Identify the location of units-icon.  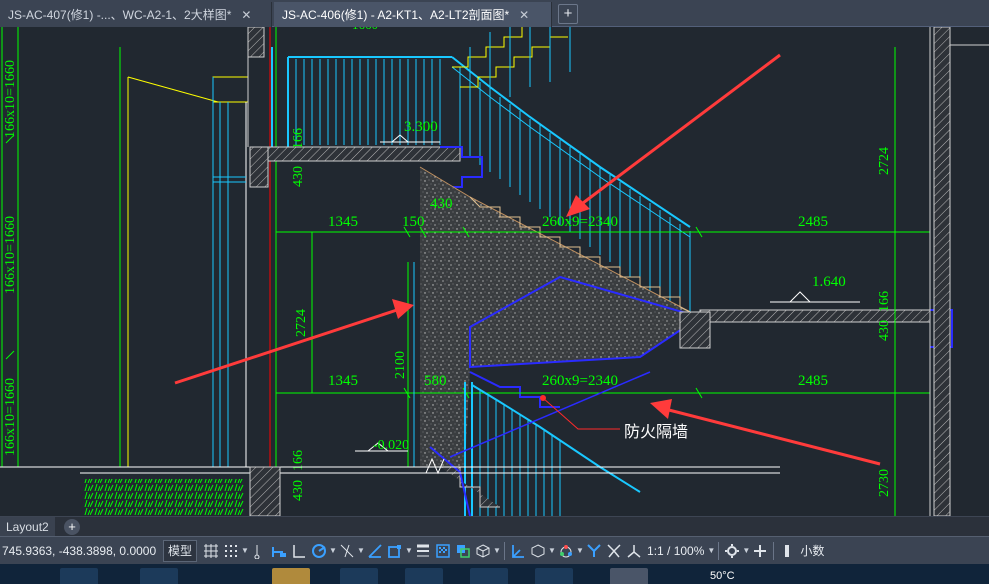
(787, 551).